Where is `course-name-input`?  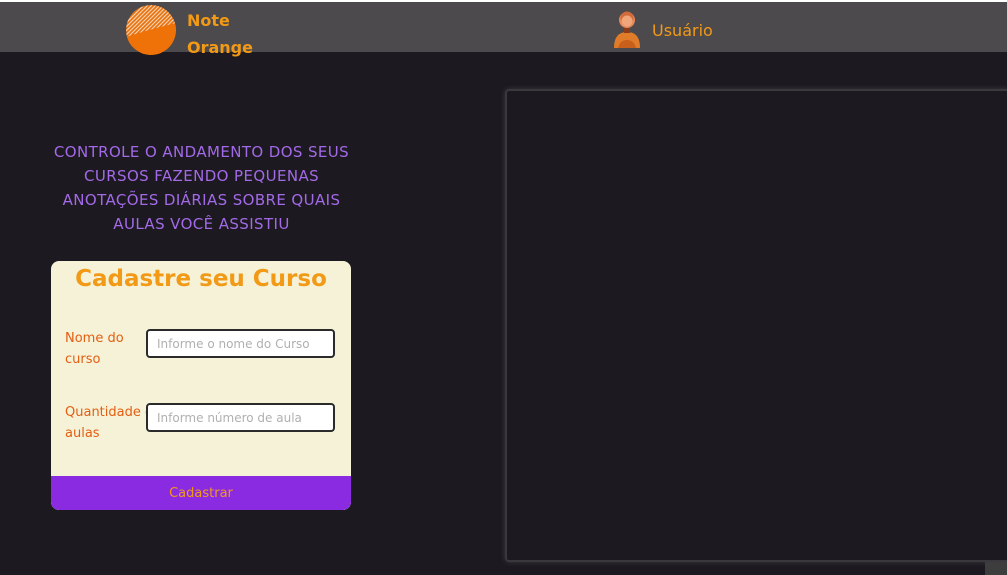
course-name-input is located at coordinates (240, 343).